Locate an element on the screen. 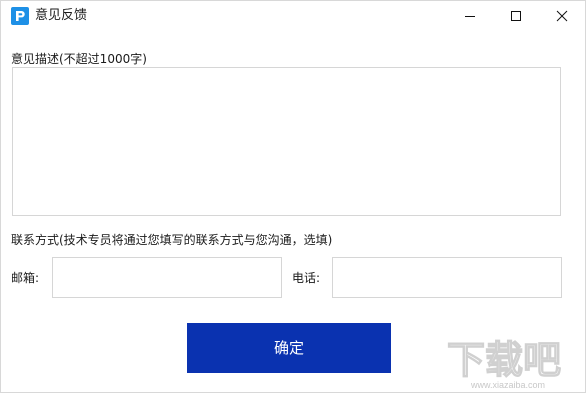 The width and height of the screenshot is (586, 393). watermark-logo: 下载吧 www.xiazaiba.com is located at coordinates (511, 362).